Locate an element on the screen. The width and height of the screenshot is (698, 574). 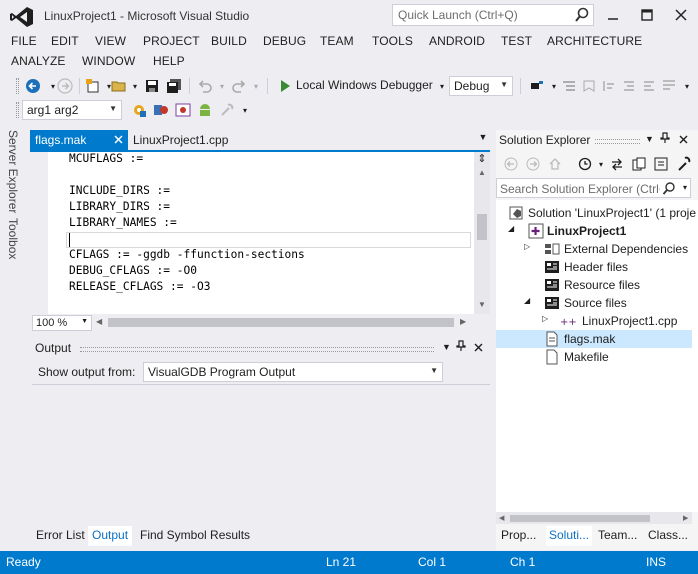
menu-file: FILE is located at coordinates (24, 41).